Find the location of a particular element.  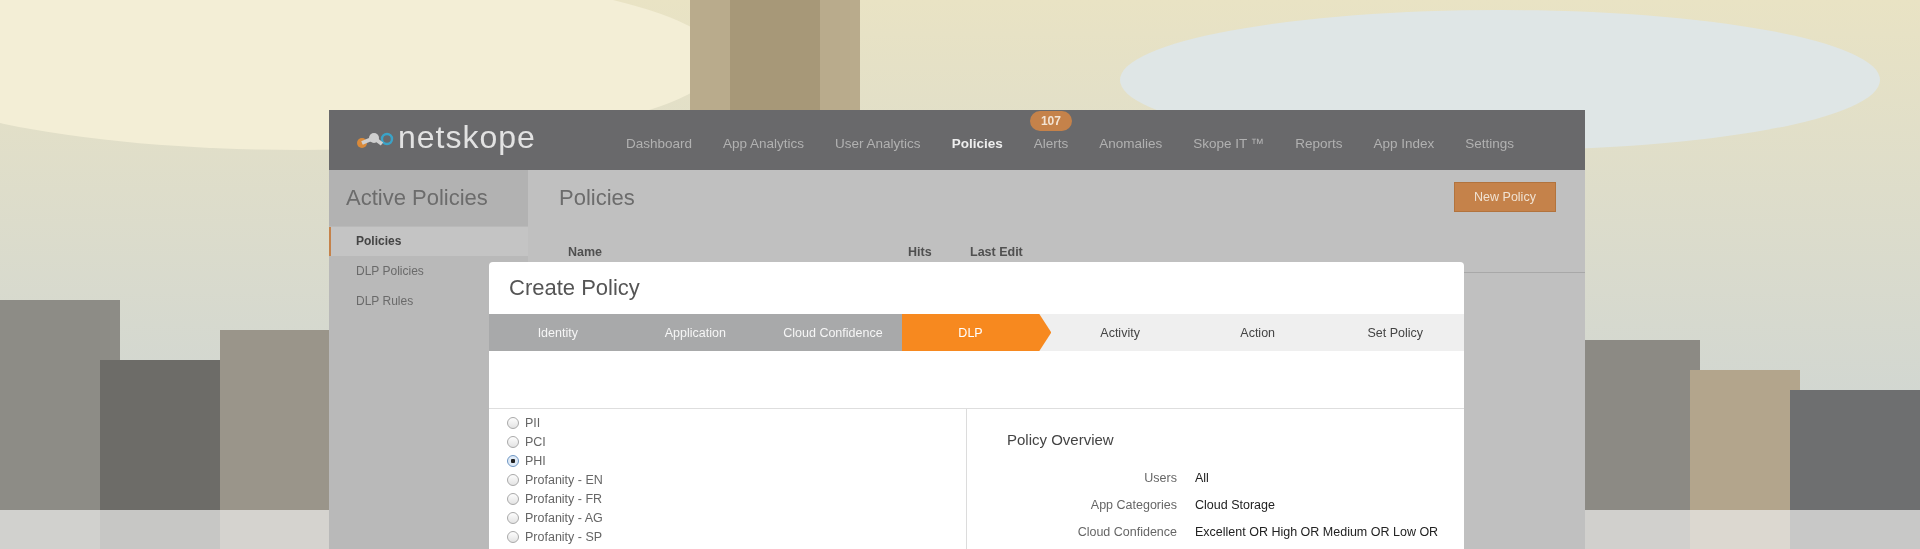

logo-text: netskope is located at coordinates (467, 137).